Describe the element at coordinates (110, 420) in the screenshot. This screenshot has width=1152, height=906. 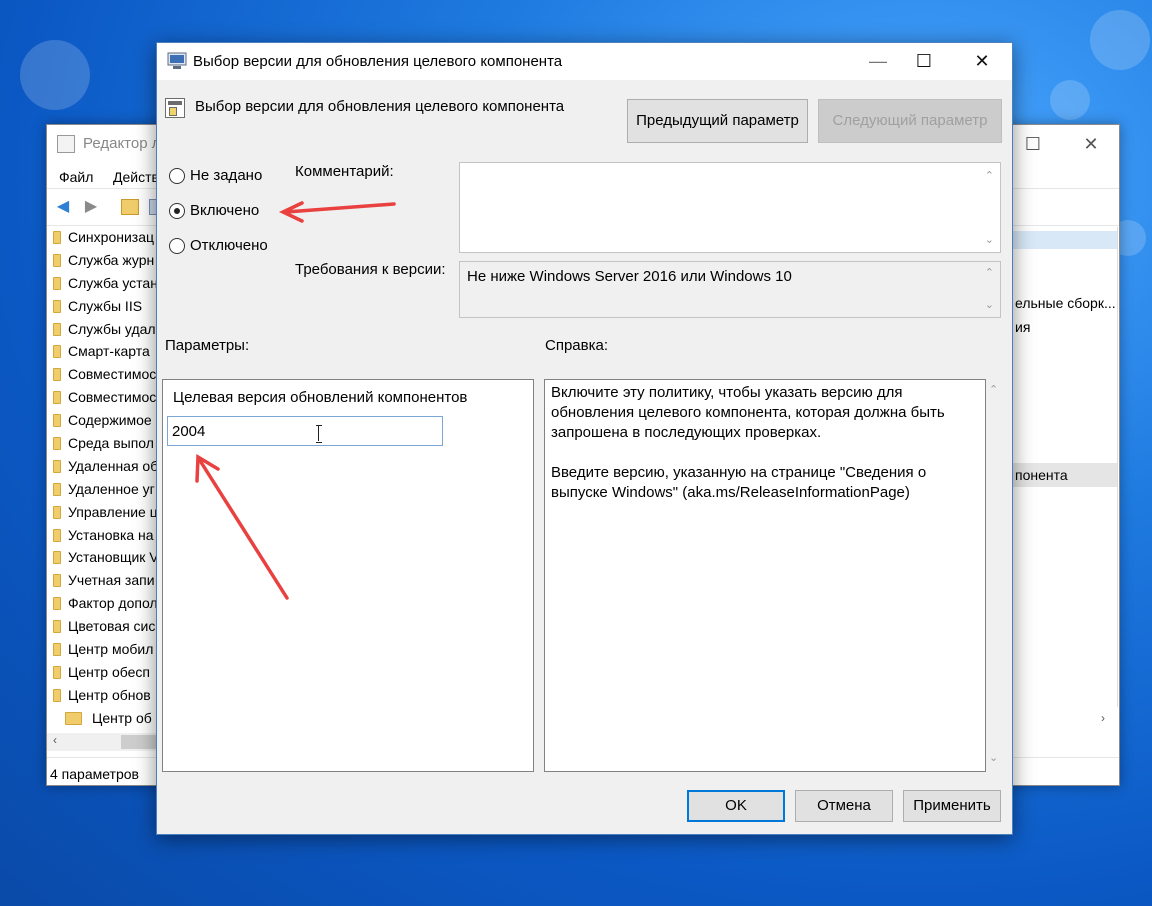
I see `tree-item-label: Содержимое` at that location.